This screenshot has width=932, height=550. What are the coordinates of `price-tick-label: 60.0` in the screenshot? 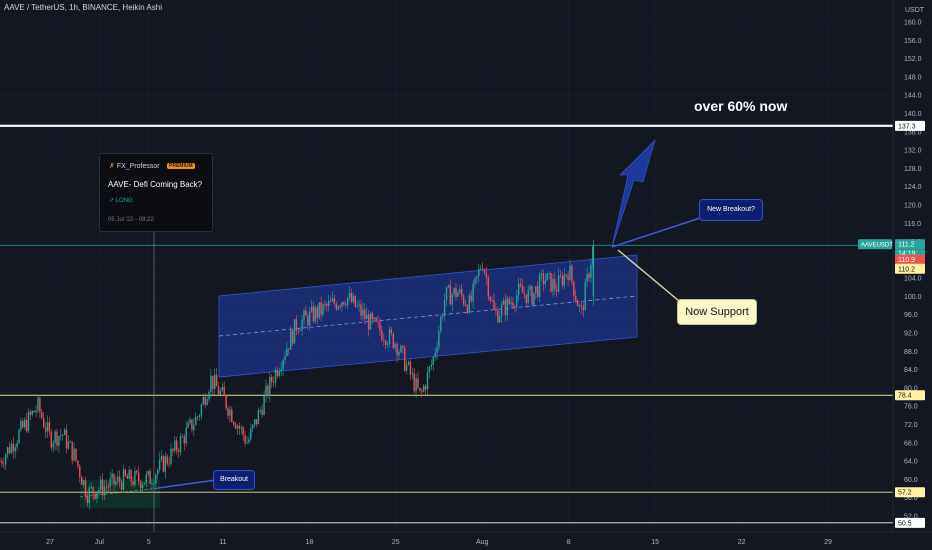 It's located at (911, 480).